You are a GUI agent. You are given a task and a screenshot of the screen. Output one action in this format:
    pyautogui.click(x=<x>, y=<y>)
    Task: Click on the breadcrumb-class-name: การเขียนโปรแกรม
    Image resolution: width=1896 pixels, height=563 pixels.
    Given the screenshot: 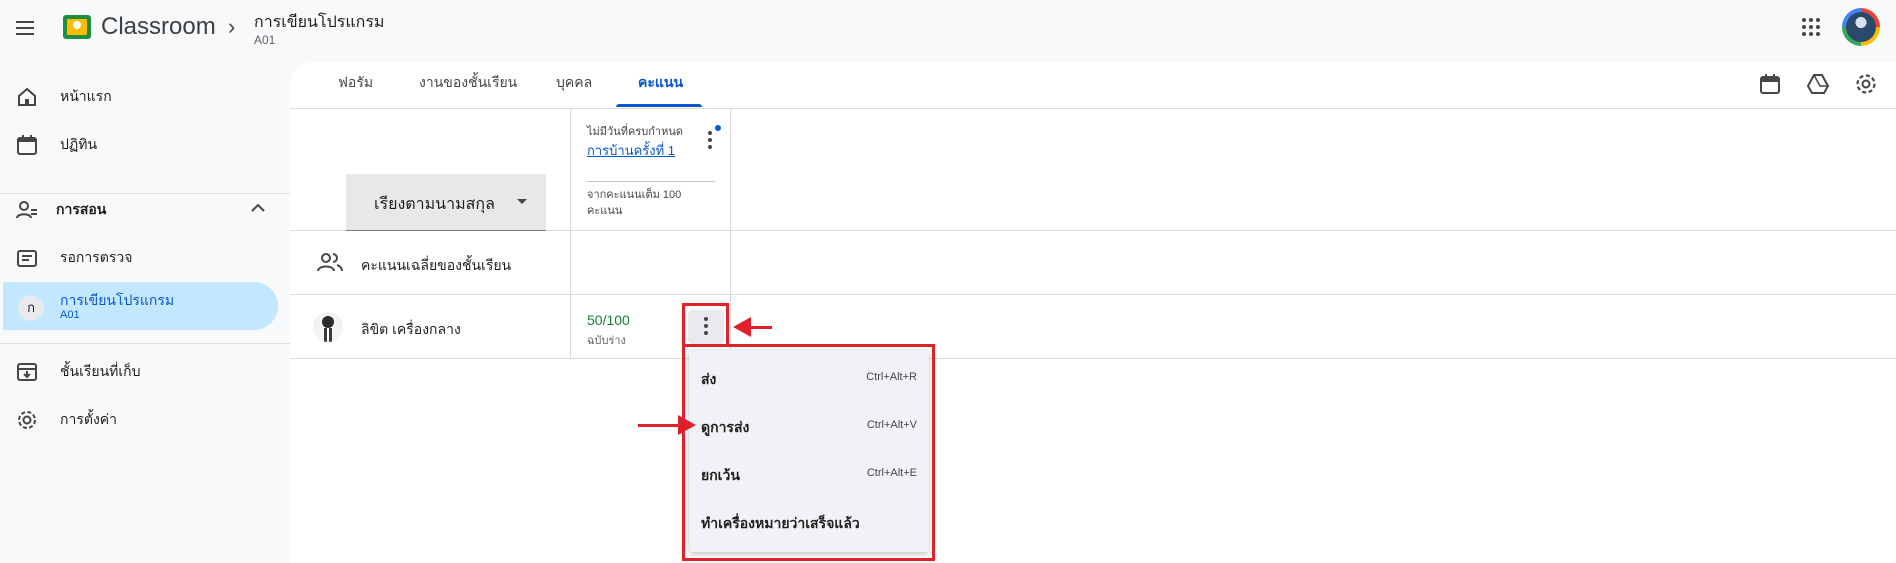 What is the action you would take?
    pyautogui.click(x=319, y=22)
    